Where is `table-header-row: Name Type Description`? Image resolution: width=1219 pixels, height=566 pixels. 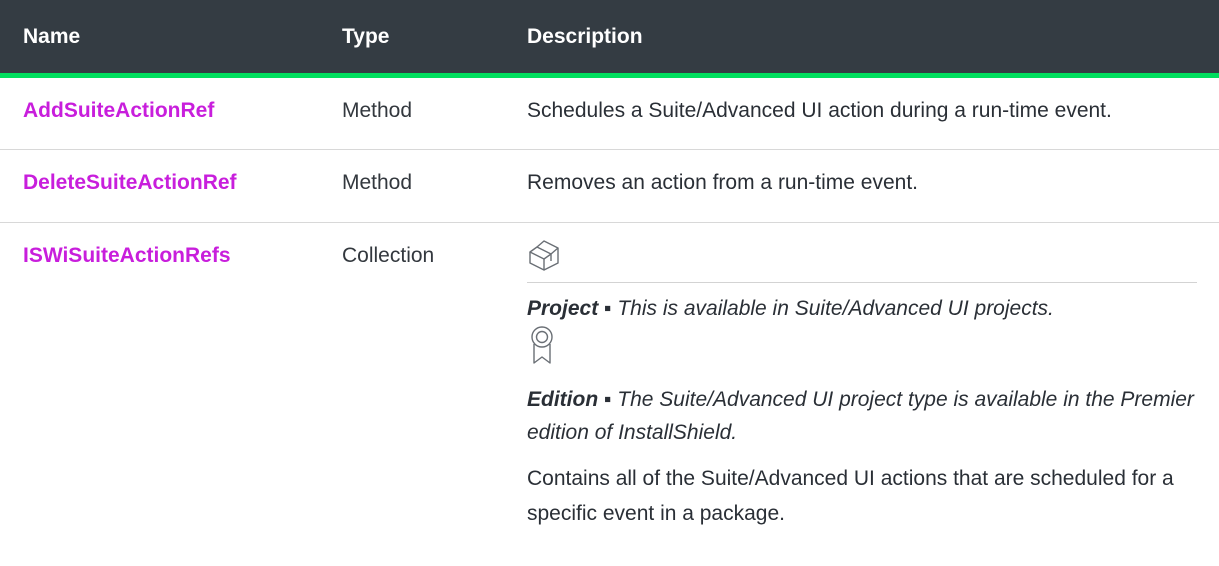
table-header-row: Name Type Description is located at coordinates (609, 39).